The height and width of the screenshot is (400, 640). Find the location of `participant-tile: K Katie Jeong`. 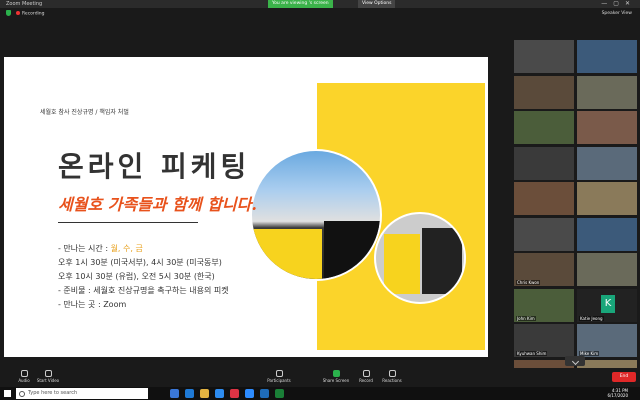

participant-tile: K Katie Jeong is located at coordinates (607, 305).